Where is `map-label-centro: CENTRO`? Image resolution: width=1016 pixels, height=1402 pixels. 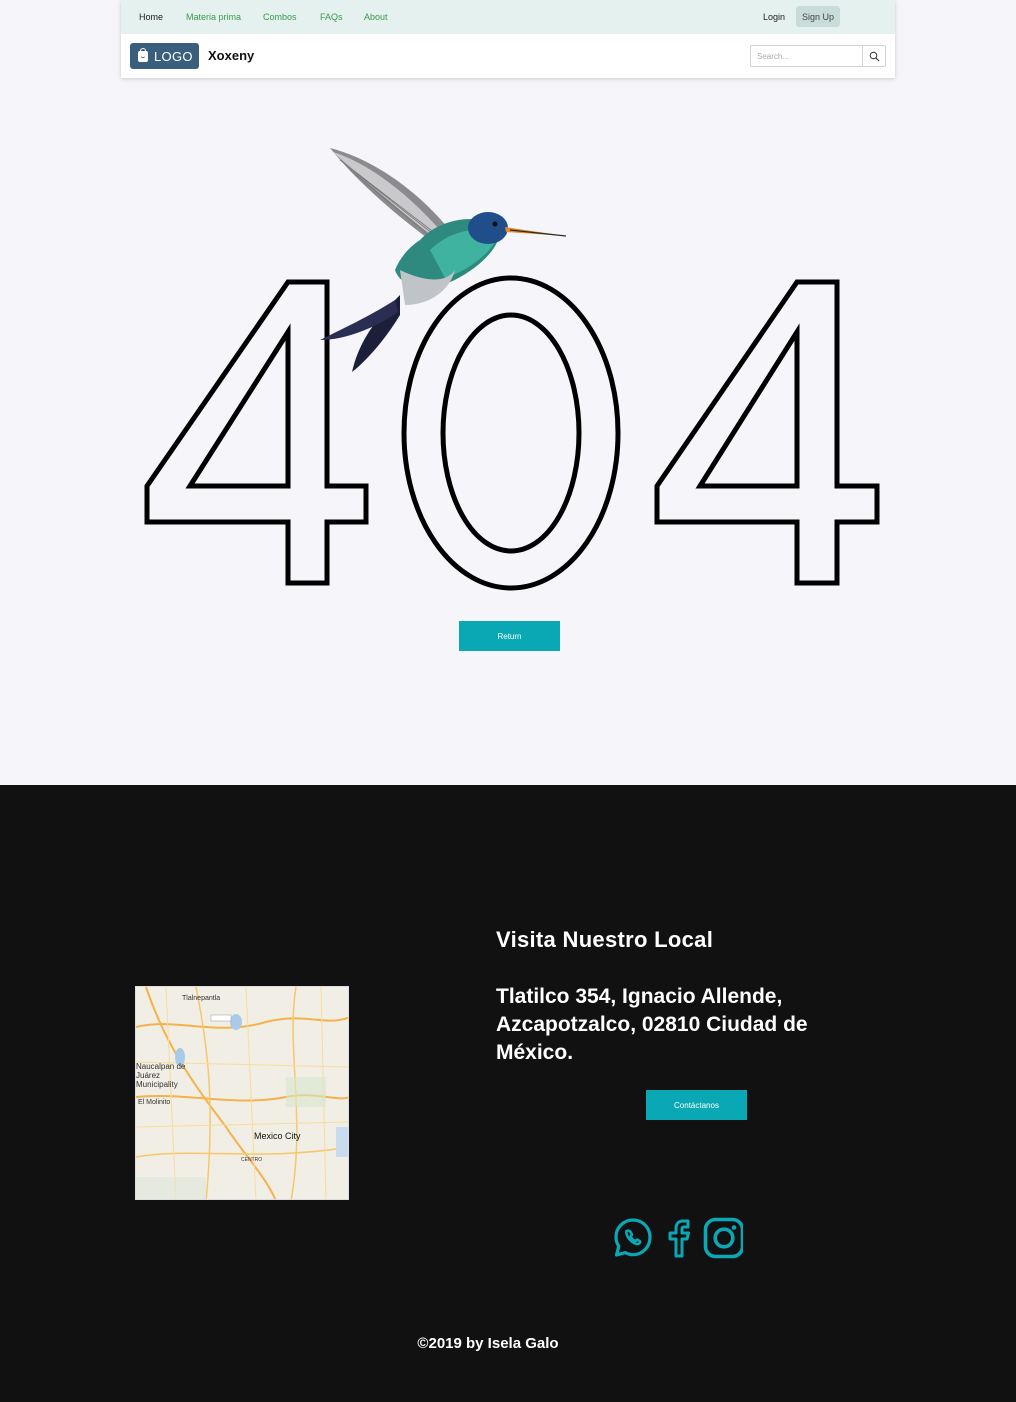
map-label-centro: CENTRO is located at coordinates (252, 1160).